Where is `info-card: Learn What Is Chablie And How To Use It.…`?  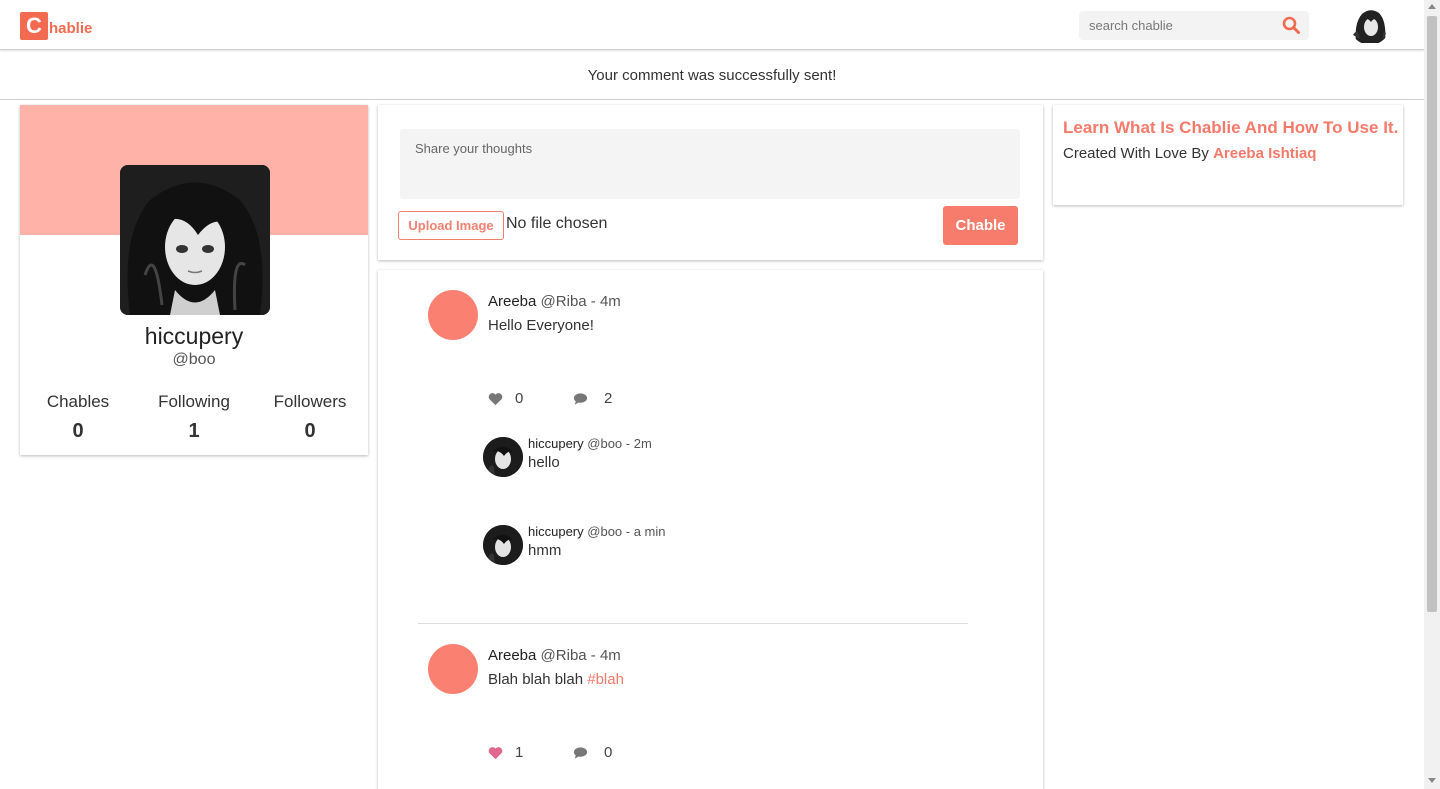
info-card: Learn What Is Chablie And How To Use It.… is located at coordinates (1228, 155).